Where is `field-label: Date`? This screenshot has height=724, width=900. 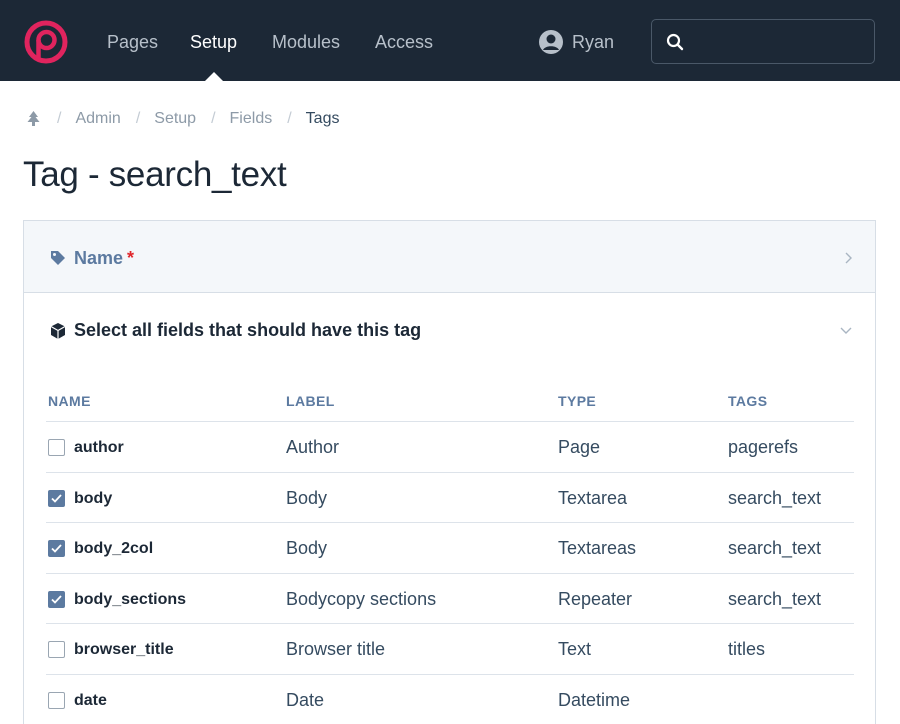
field-label: Date is located at coordinates (305, 699).